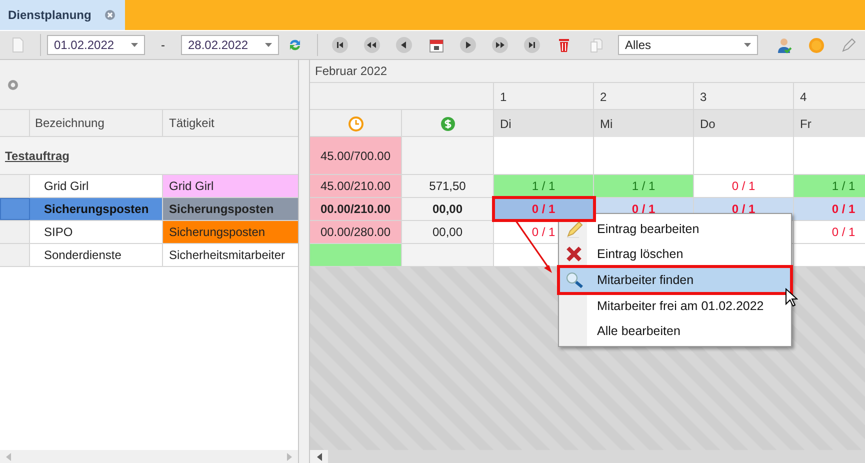  I want to click on splitter, so click(304, 261).